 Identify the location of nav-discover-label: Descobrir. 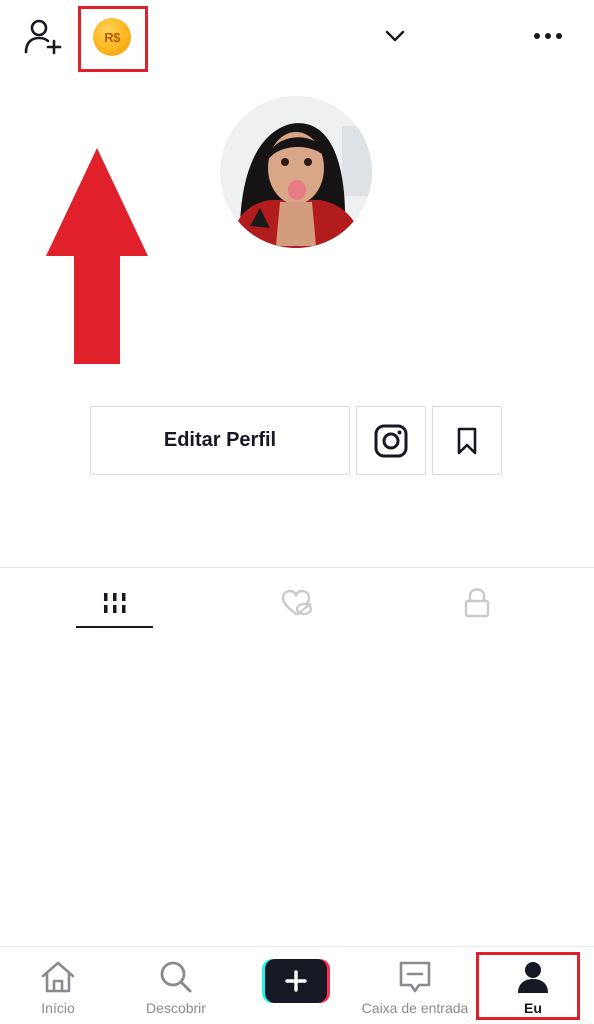
(176, 1008).